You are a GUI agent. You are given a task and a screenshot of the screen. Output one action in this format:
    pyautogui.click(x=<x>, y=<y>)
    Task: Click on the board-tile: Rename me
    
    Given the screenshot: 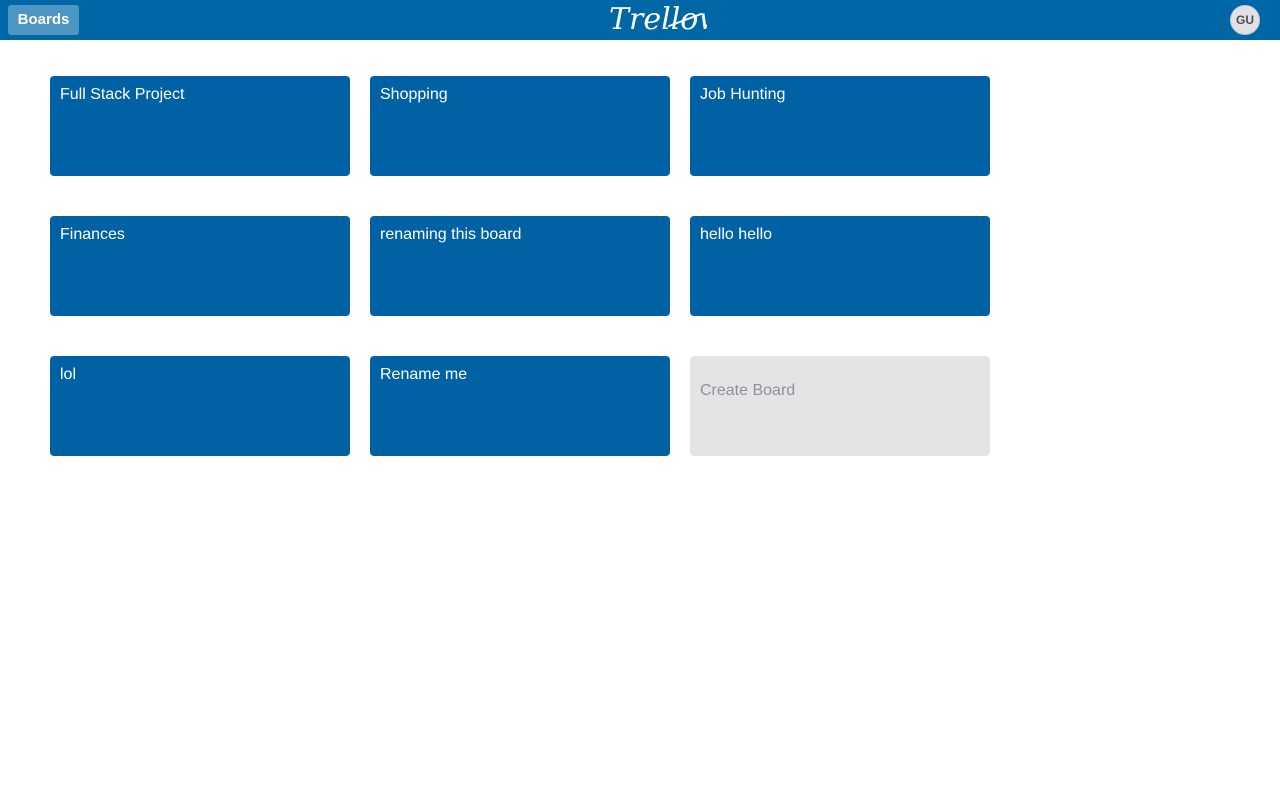 What is the action you would take?
    pyautogui.click(x=520, y=406)
    